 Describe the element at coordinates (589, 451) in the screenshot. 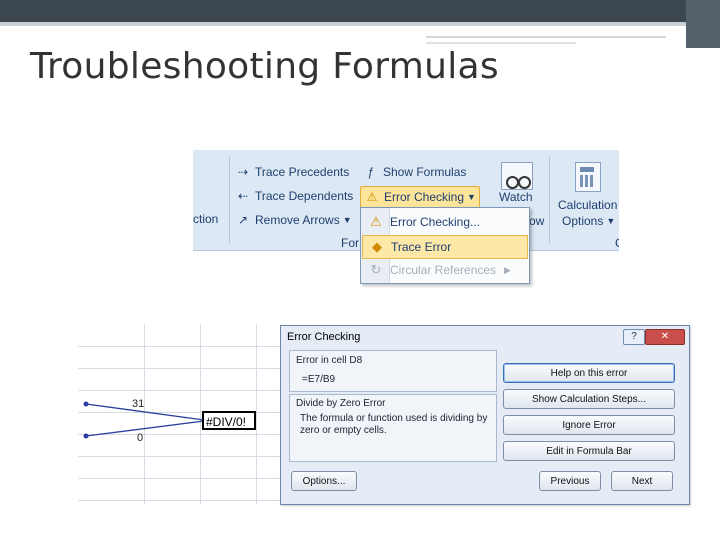

I see `edit-in-formula-bar-button: Edit in Formula Bar` at that location.